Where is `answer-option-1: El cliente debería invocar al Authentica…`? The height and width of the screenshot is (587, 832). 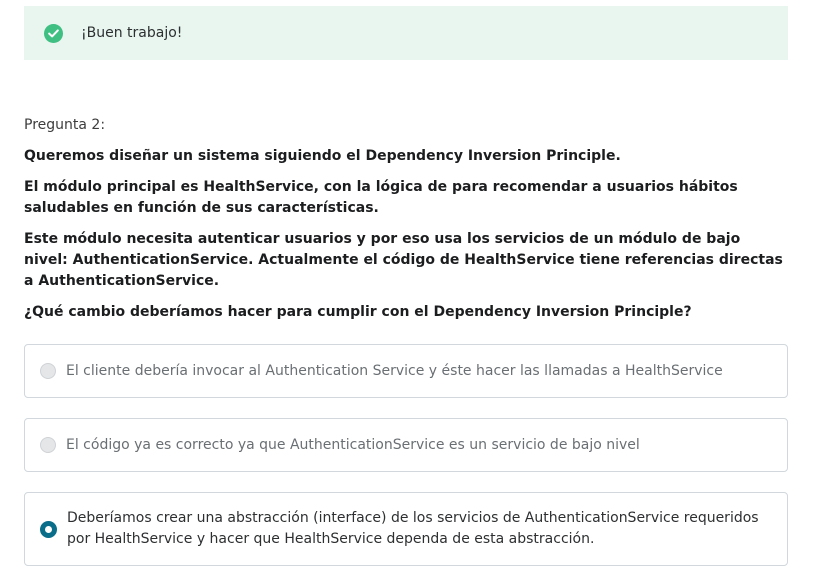
answer-option-1: El cliente debería invocar al Authentica… is located at coordinates (406, 371).